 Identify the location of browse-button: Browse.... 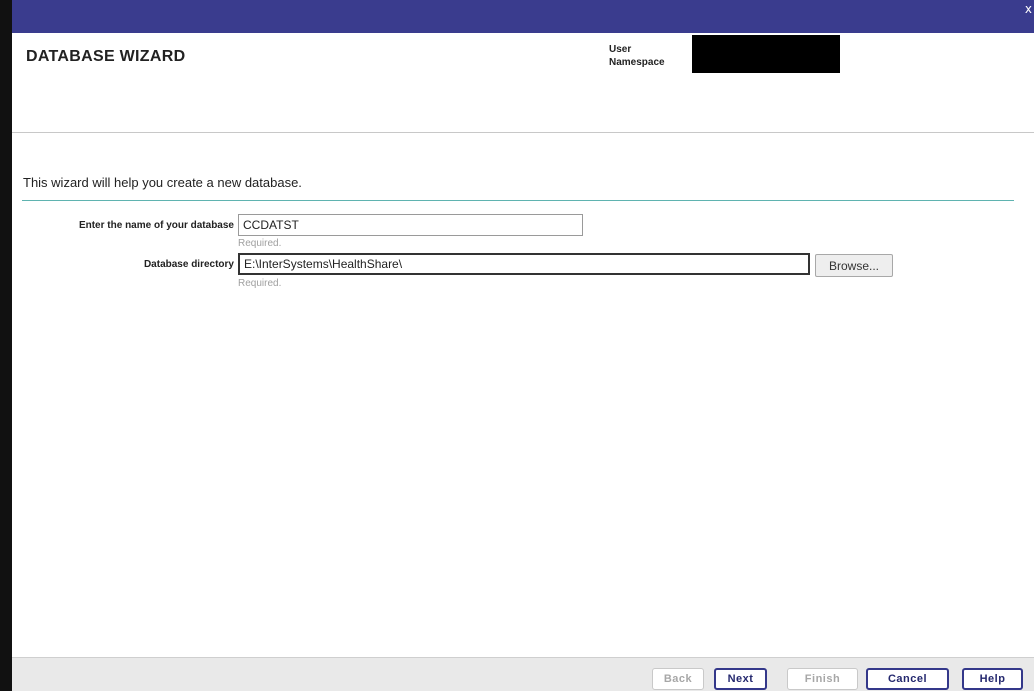
(854, 265).